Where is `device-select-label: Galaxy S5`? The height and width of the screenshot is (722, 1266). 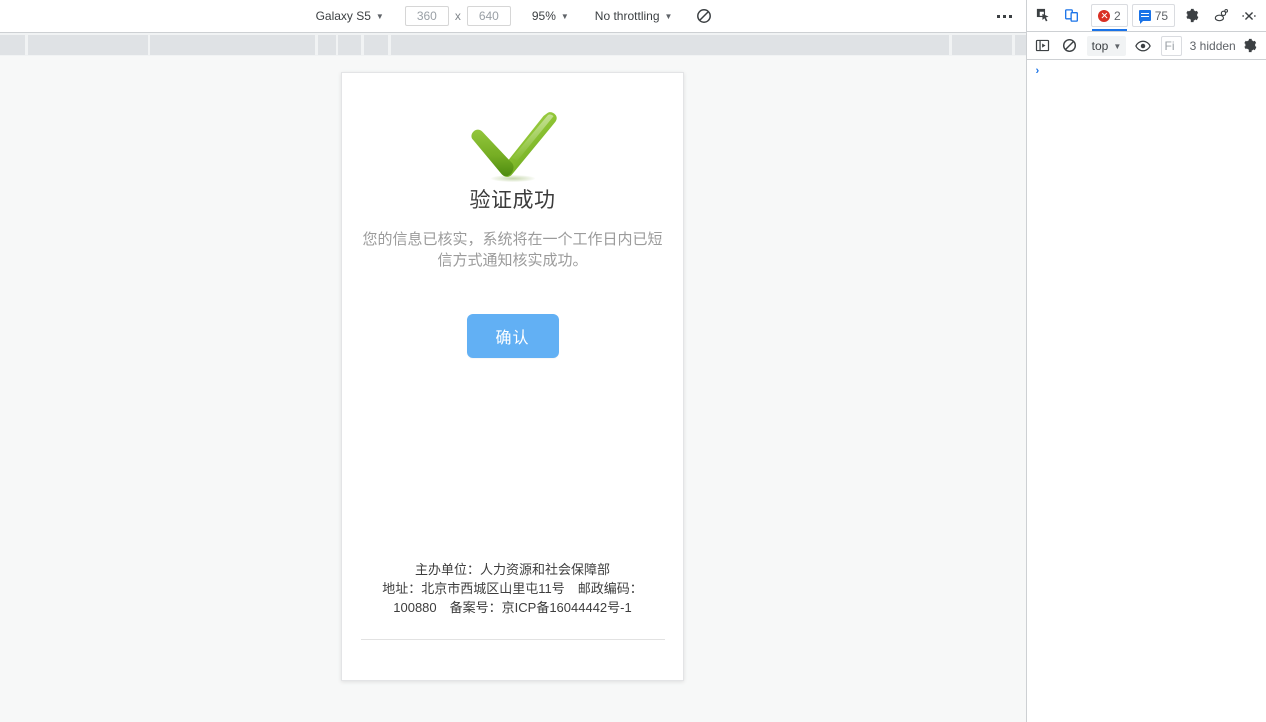 device-select-label: Galaxy S5 is located at coordinates (343, 16).